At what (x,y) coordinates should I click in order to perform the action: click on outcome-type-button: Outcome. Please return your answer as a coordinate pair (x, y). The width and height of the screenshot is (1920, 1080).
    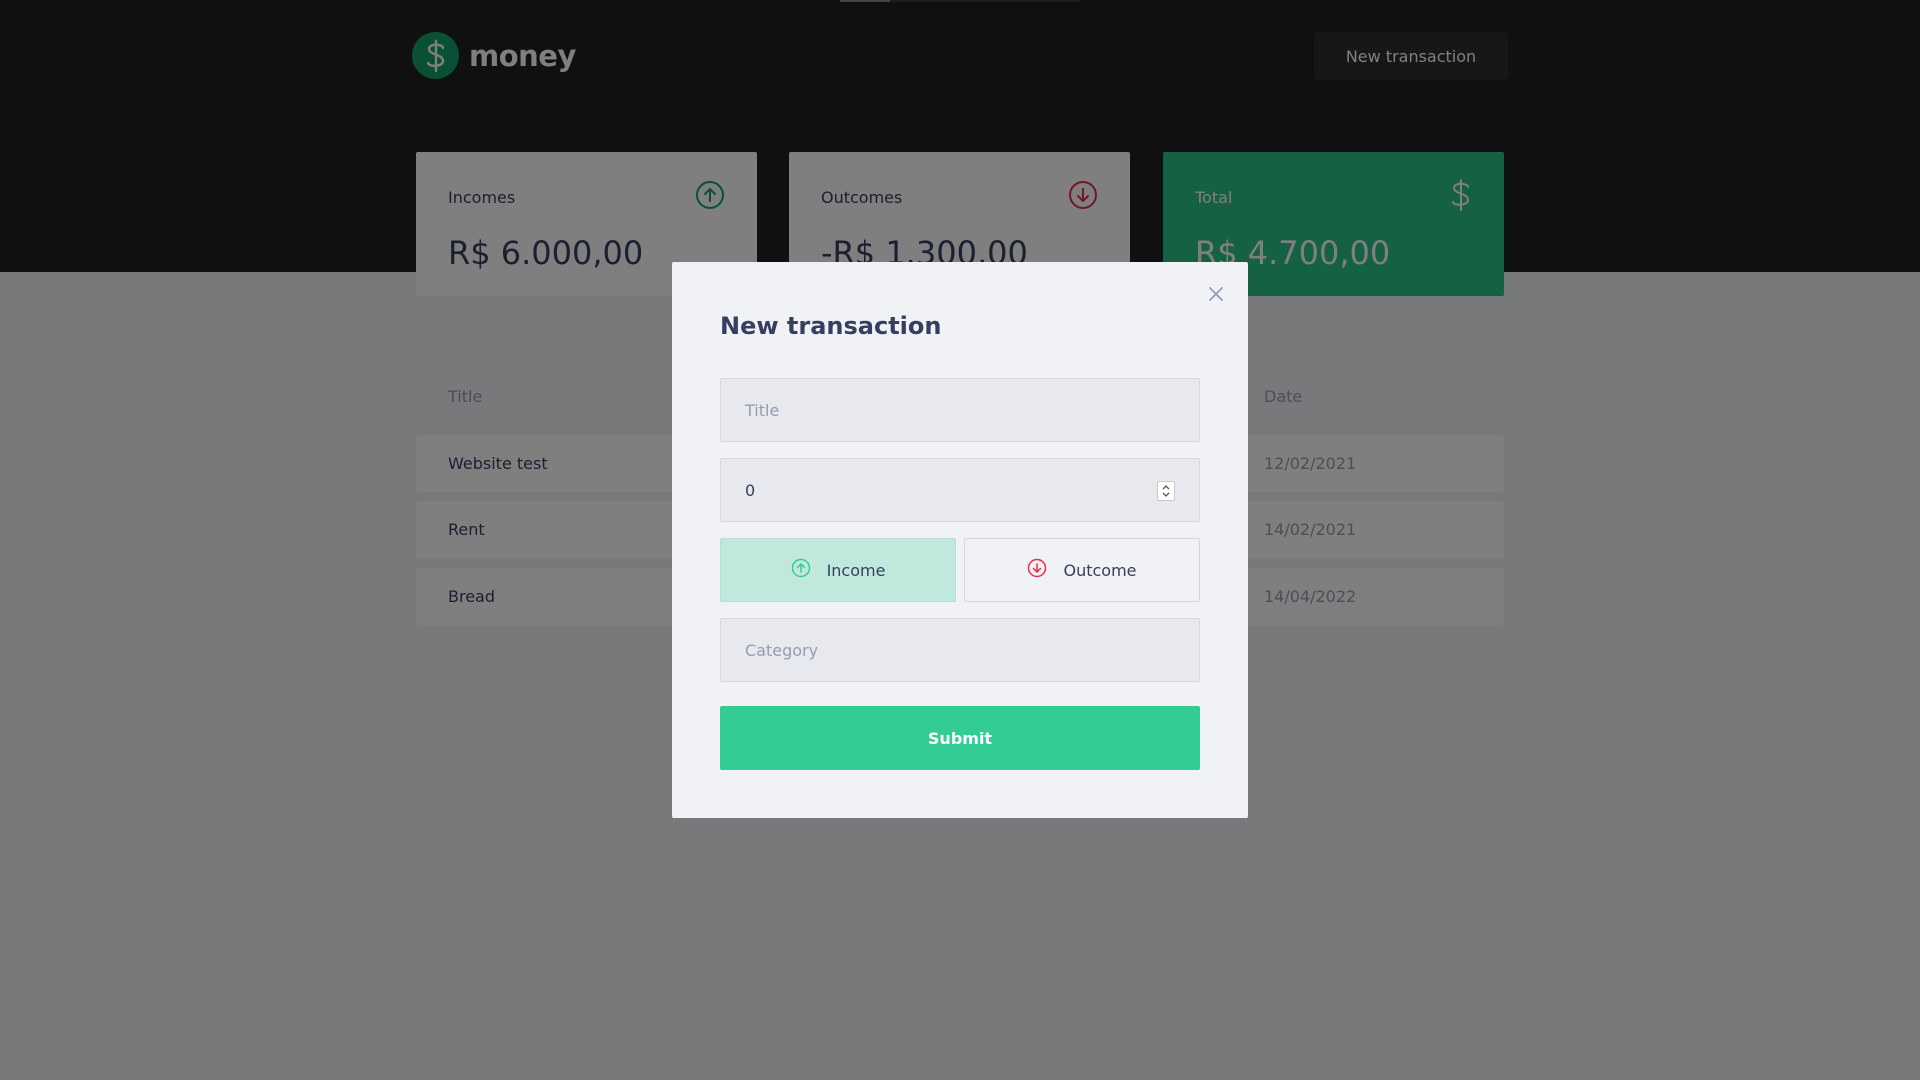
    Looking at the image, I should click on (1082, 570).